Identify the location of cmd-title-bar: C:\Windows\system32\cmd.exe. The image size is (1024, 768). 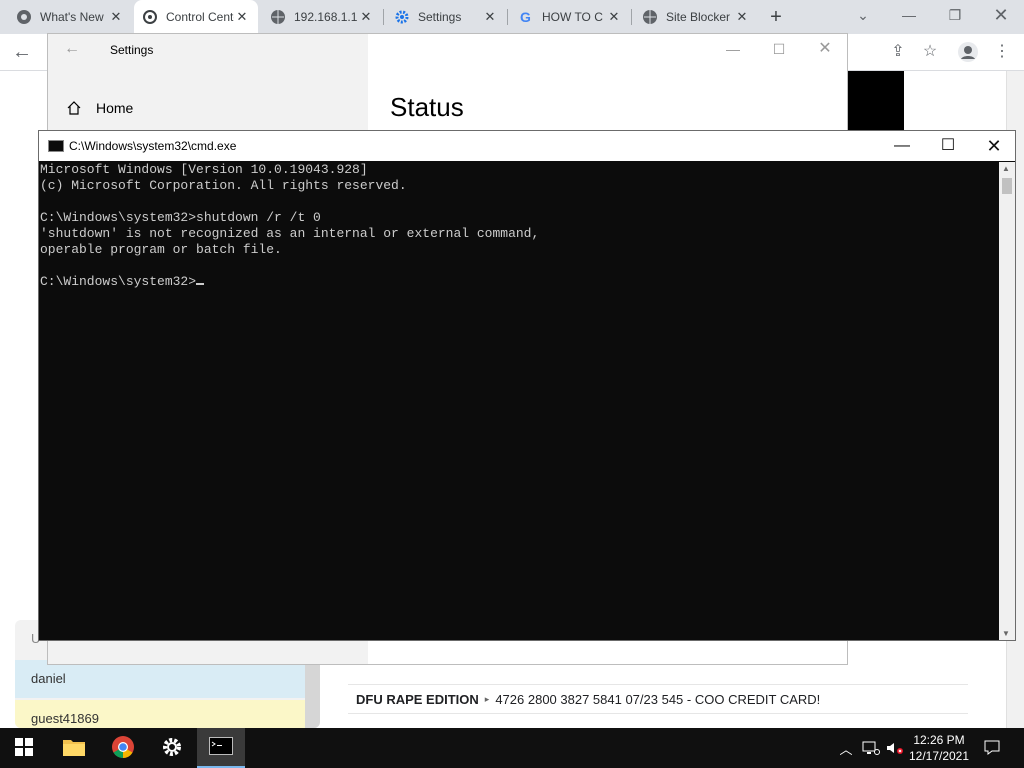
(527, 146).